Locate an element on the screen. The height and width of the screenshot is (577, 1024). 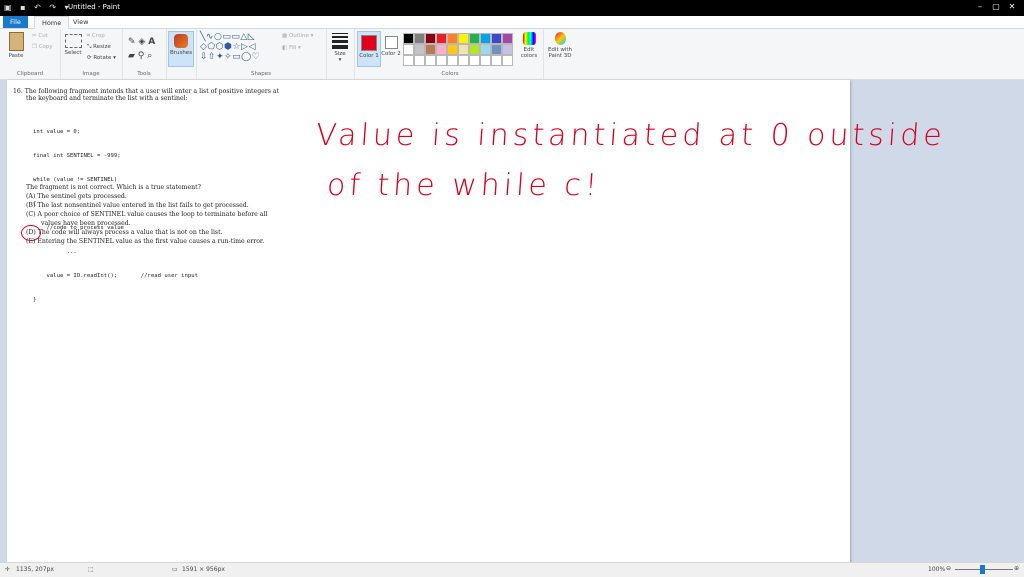
color1-label: Color 1 is located at coordinates (369, 56).